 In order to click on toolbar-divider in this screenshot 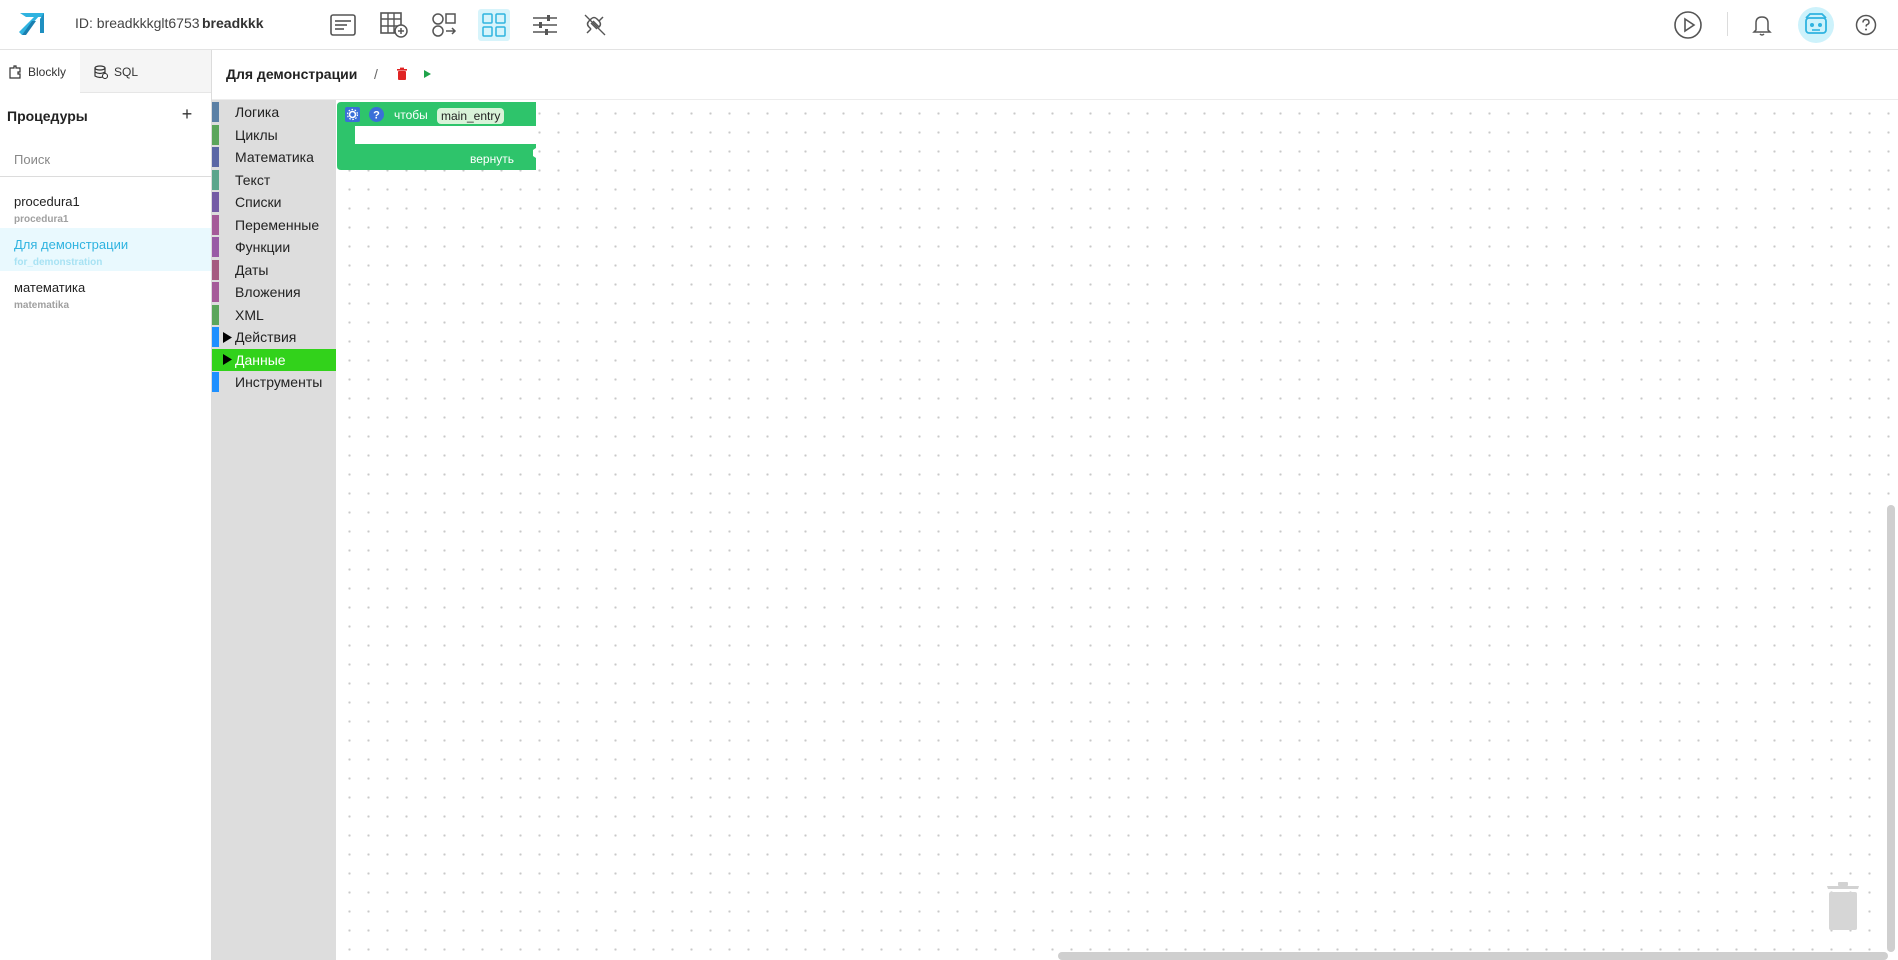, I will do `click(1727, 24)`.